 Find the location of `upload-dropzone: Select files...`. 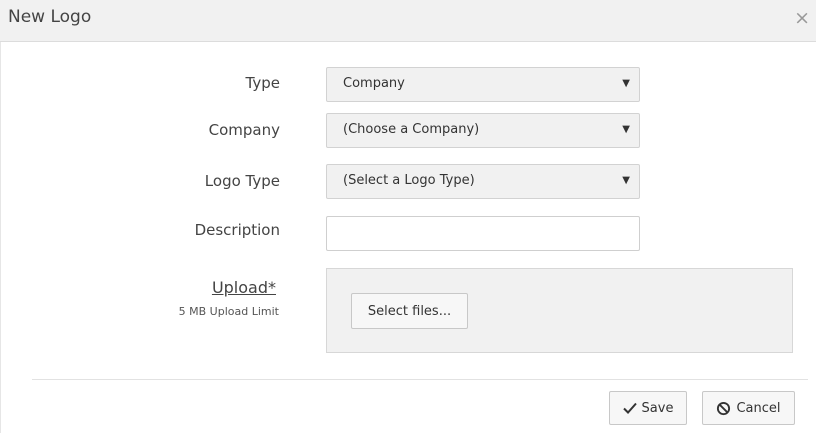

upload-dropzone: Select files... is located at coordinates (559, 310).